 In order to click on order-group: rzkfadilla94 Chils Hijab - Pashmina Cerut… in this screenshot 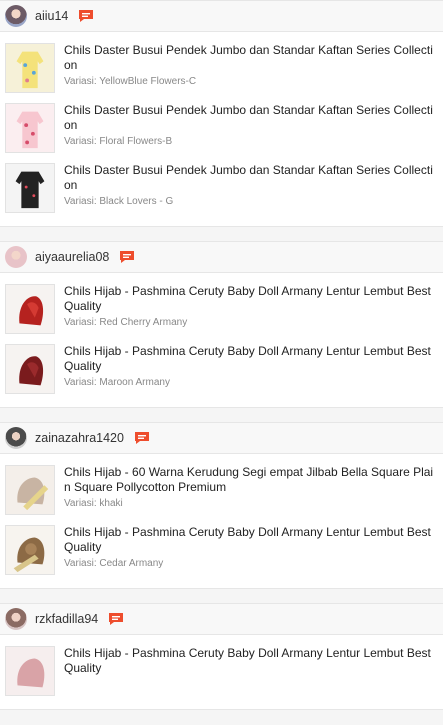, I will do `click(221, 656)`.